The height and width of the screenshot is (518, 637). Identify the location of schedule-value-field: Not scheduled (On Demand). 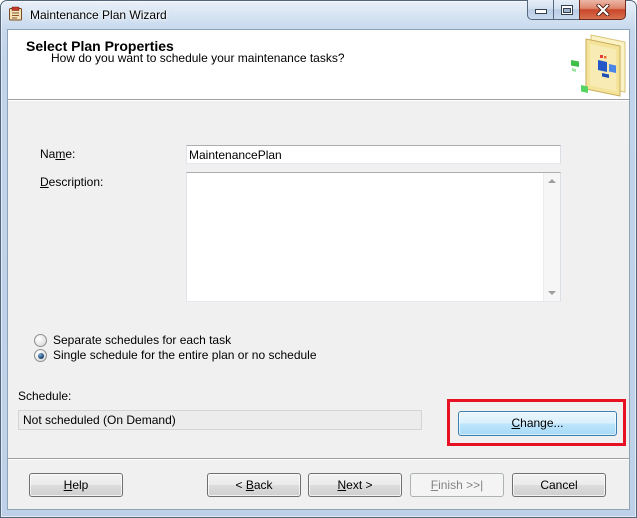
(220, 420).